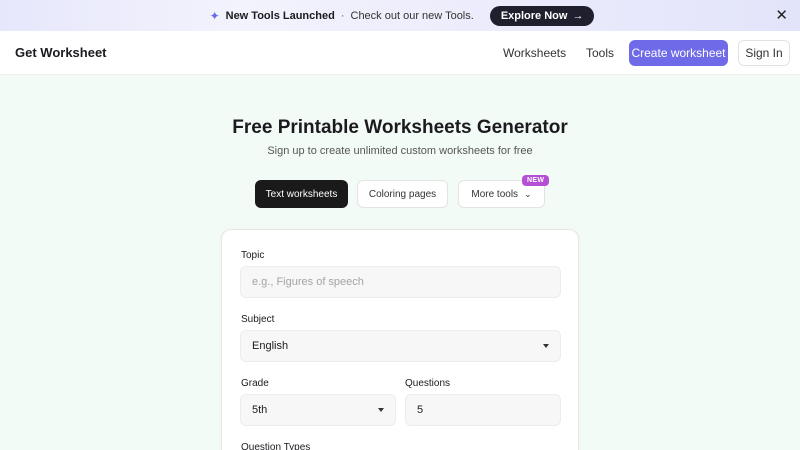  What do you see at coordinates (400, 127) in the screenshot?
I see `page-title: Free Printable Worksheets Generator` at bounding box center [400, 127].